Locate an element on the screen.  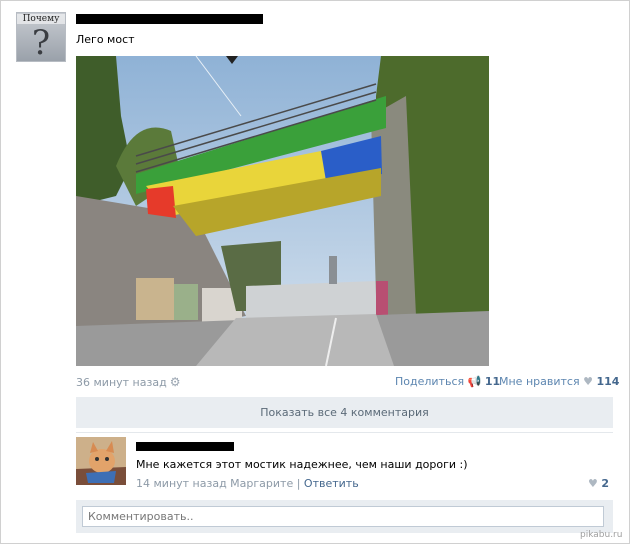
share-label: Поделиться is located at coordinates (430, 381).